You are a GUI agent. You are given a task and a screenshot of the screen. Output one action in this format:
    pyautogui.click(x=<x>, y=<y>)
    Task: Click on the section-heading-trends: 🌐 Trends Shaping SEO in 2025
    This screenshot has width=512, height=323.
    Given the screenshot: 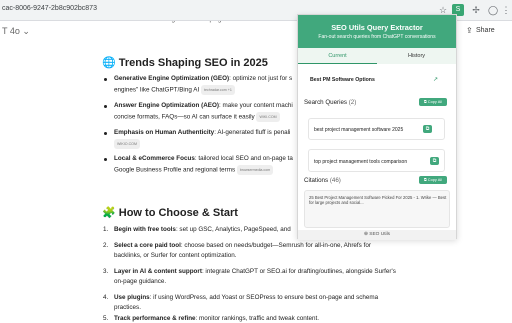 What is the action you would take?
    pyautogui.click(x=185, y=63)
    